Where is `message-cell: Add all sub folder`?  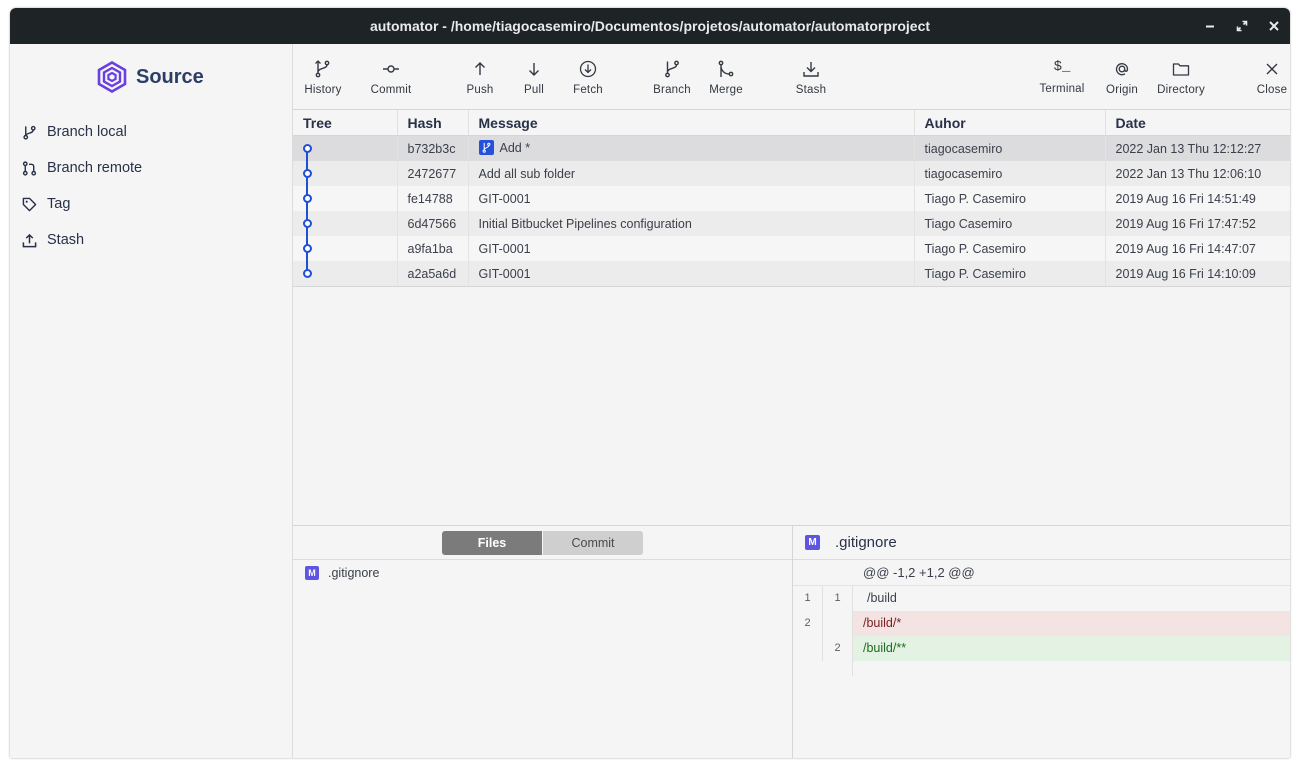 message-cell: Add all sub folder is located at coordinates (691, 173).